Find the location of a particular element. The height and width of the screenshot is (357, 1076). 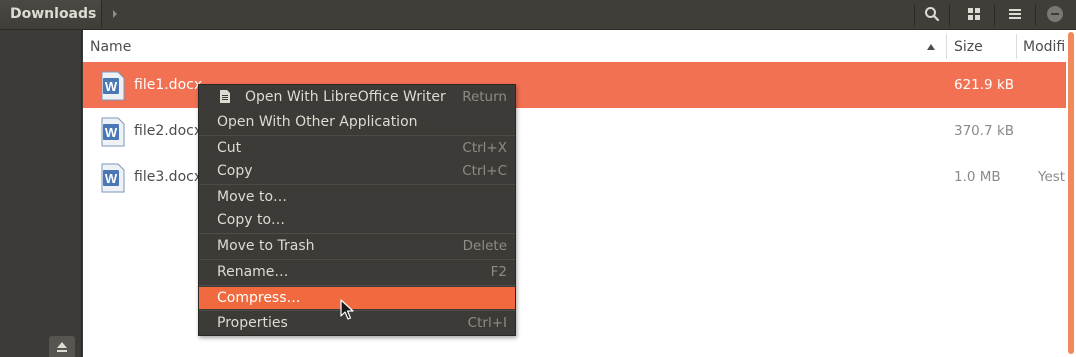

column-size: Size is located at coordinates (968, 46).